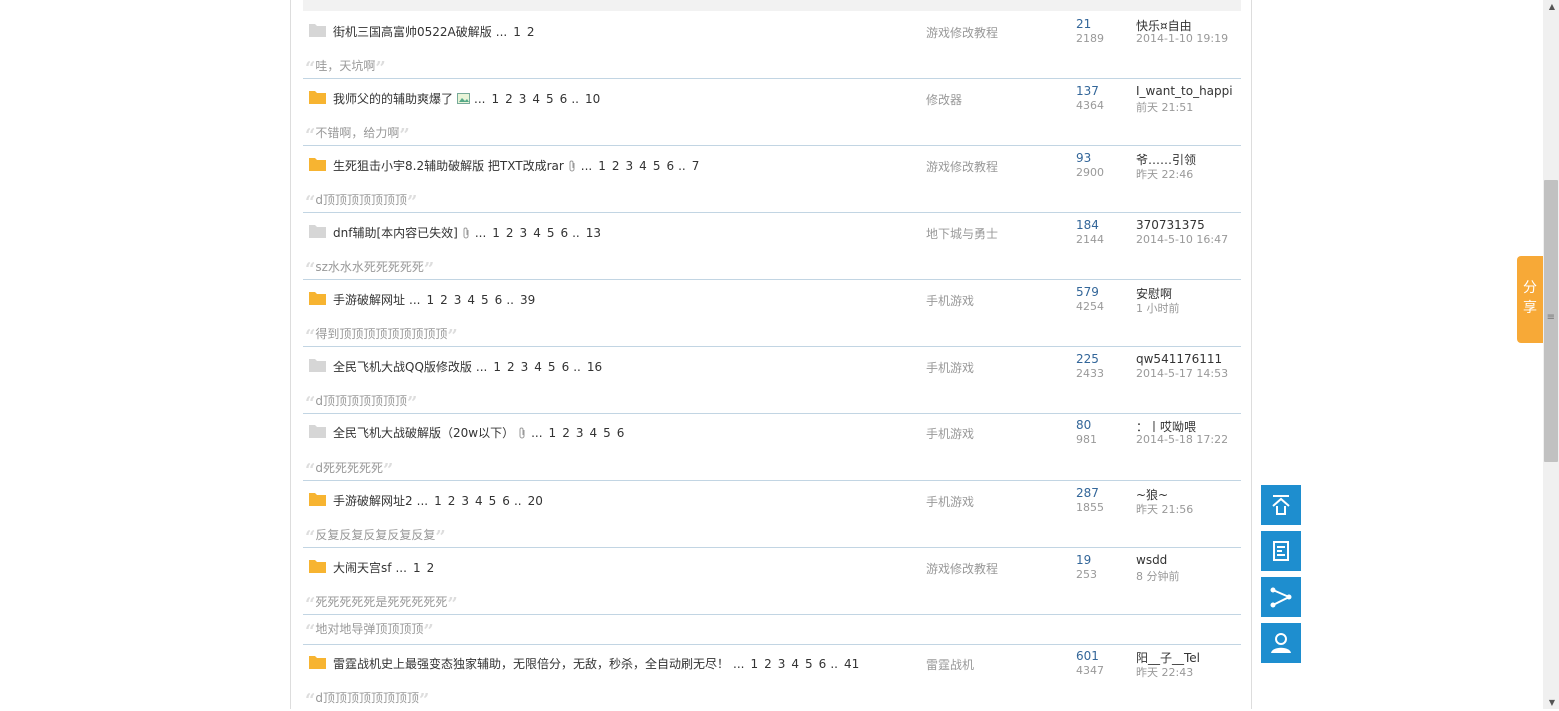 This screenshot has height=711, width=1559. Describe the element at coordinates (448, 166) in the screenshot. I see `thread-title-link: 生死狙击小宇8.2辅助破解版 把TXT改成rar` at that location.